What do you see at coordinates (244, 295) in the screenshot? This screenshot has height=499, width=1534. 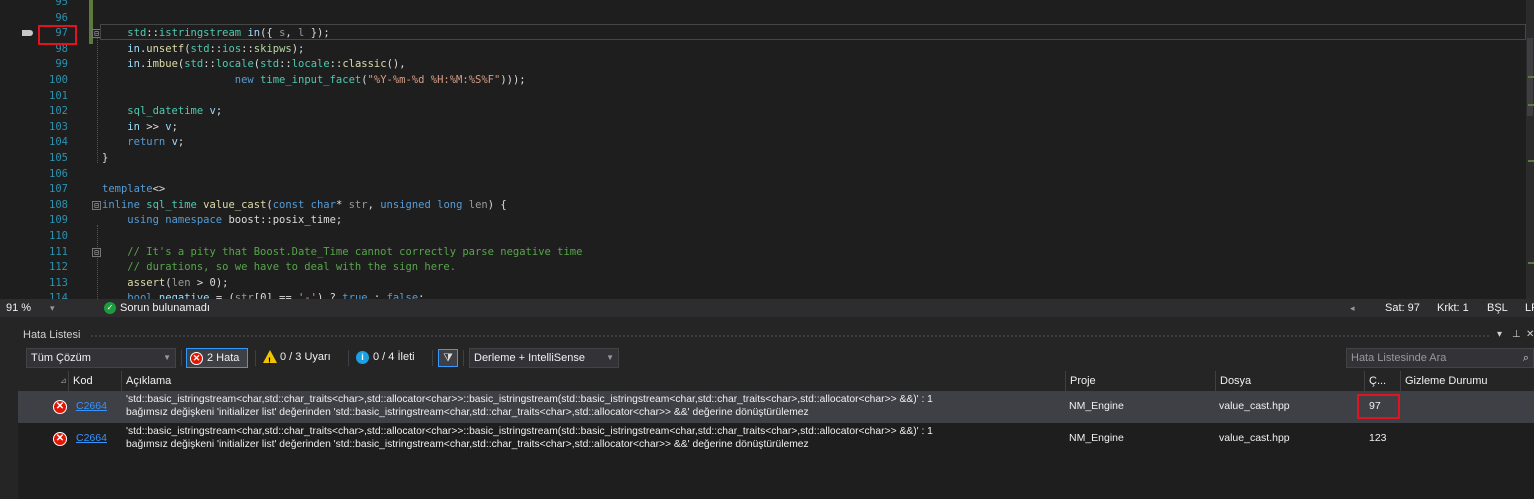 I see `code-token: str` at bounding box center [244, 295].